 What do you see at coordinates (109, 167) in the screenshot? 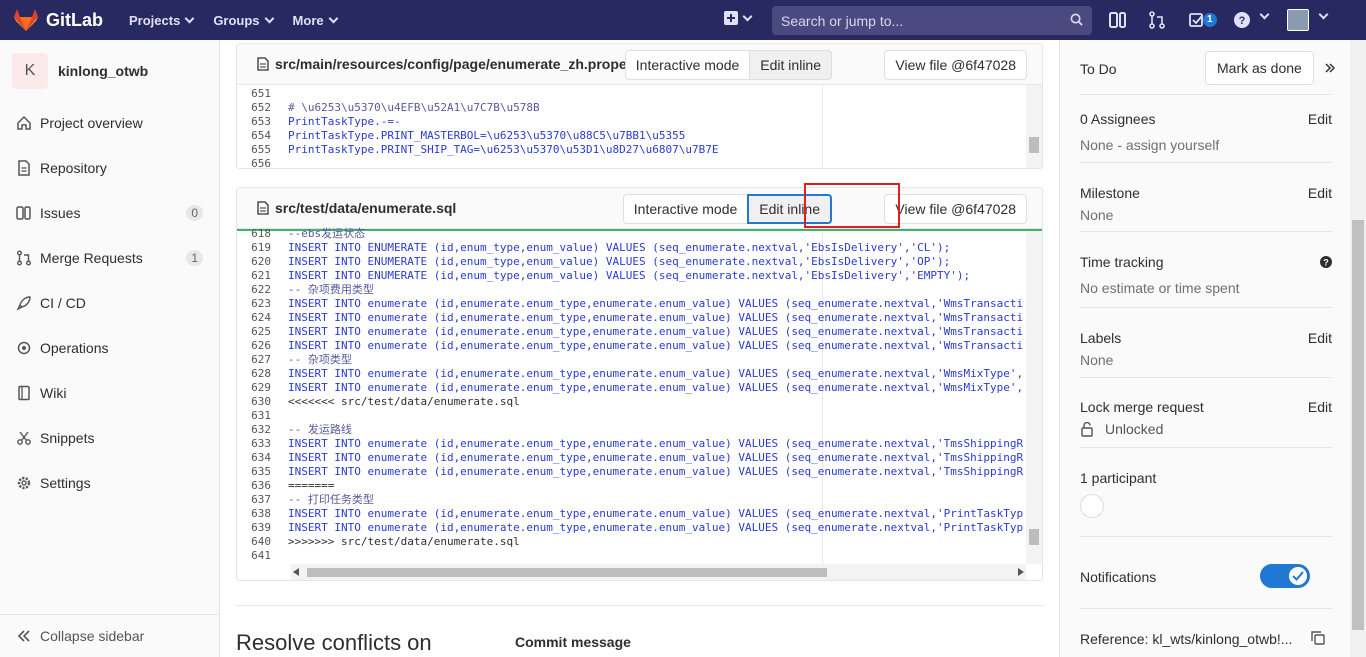
I see `sidebar-item-repository: Repository` at bounding box center [109, 167].